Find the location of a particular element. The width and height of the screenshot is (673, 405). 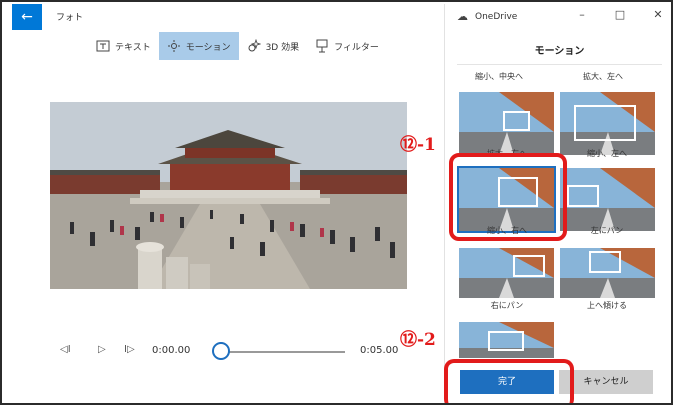

tool-motion: モーション is located at coordinates (198, 46).